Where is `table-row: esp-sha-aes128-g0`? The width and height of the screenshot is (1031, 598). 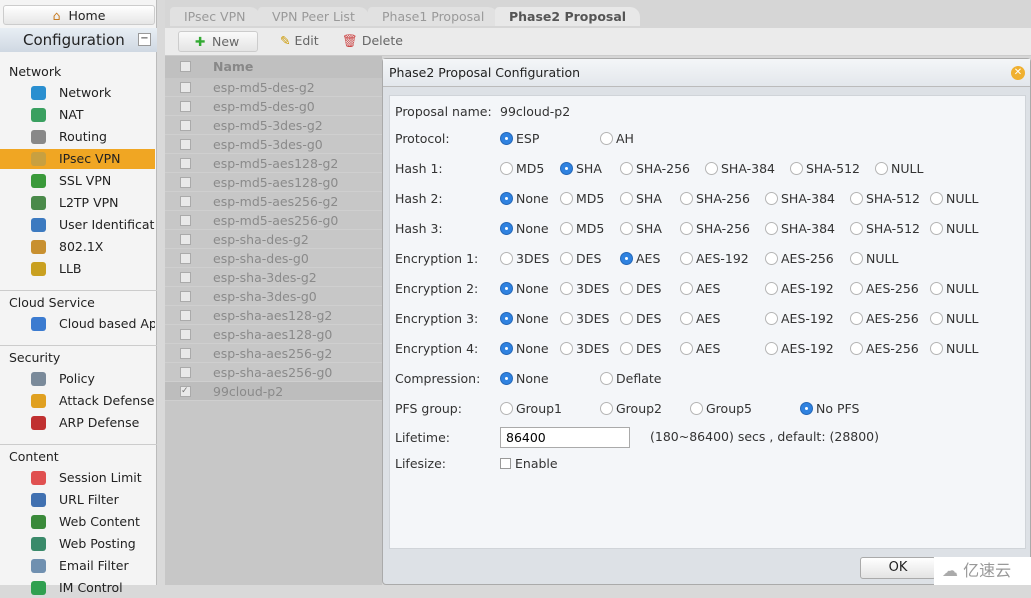
table-row: esp-sha-aes128-g0 is located at coordinates (273, 334).